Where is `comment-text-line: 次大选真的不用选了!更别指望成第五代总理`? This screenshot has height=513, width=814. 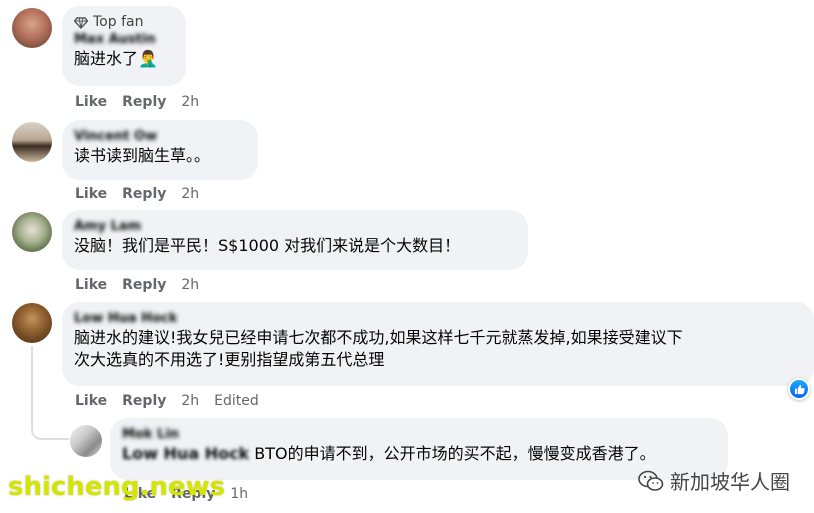
comment-text-line: 次大选真的不用选了!更别指望成第五代总理 is located at coordinates (229, 359).